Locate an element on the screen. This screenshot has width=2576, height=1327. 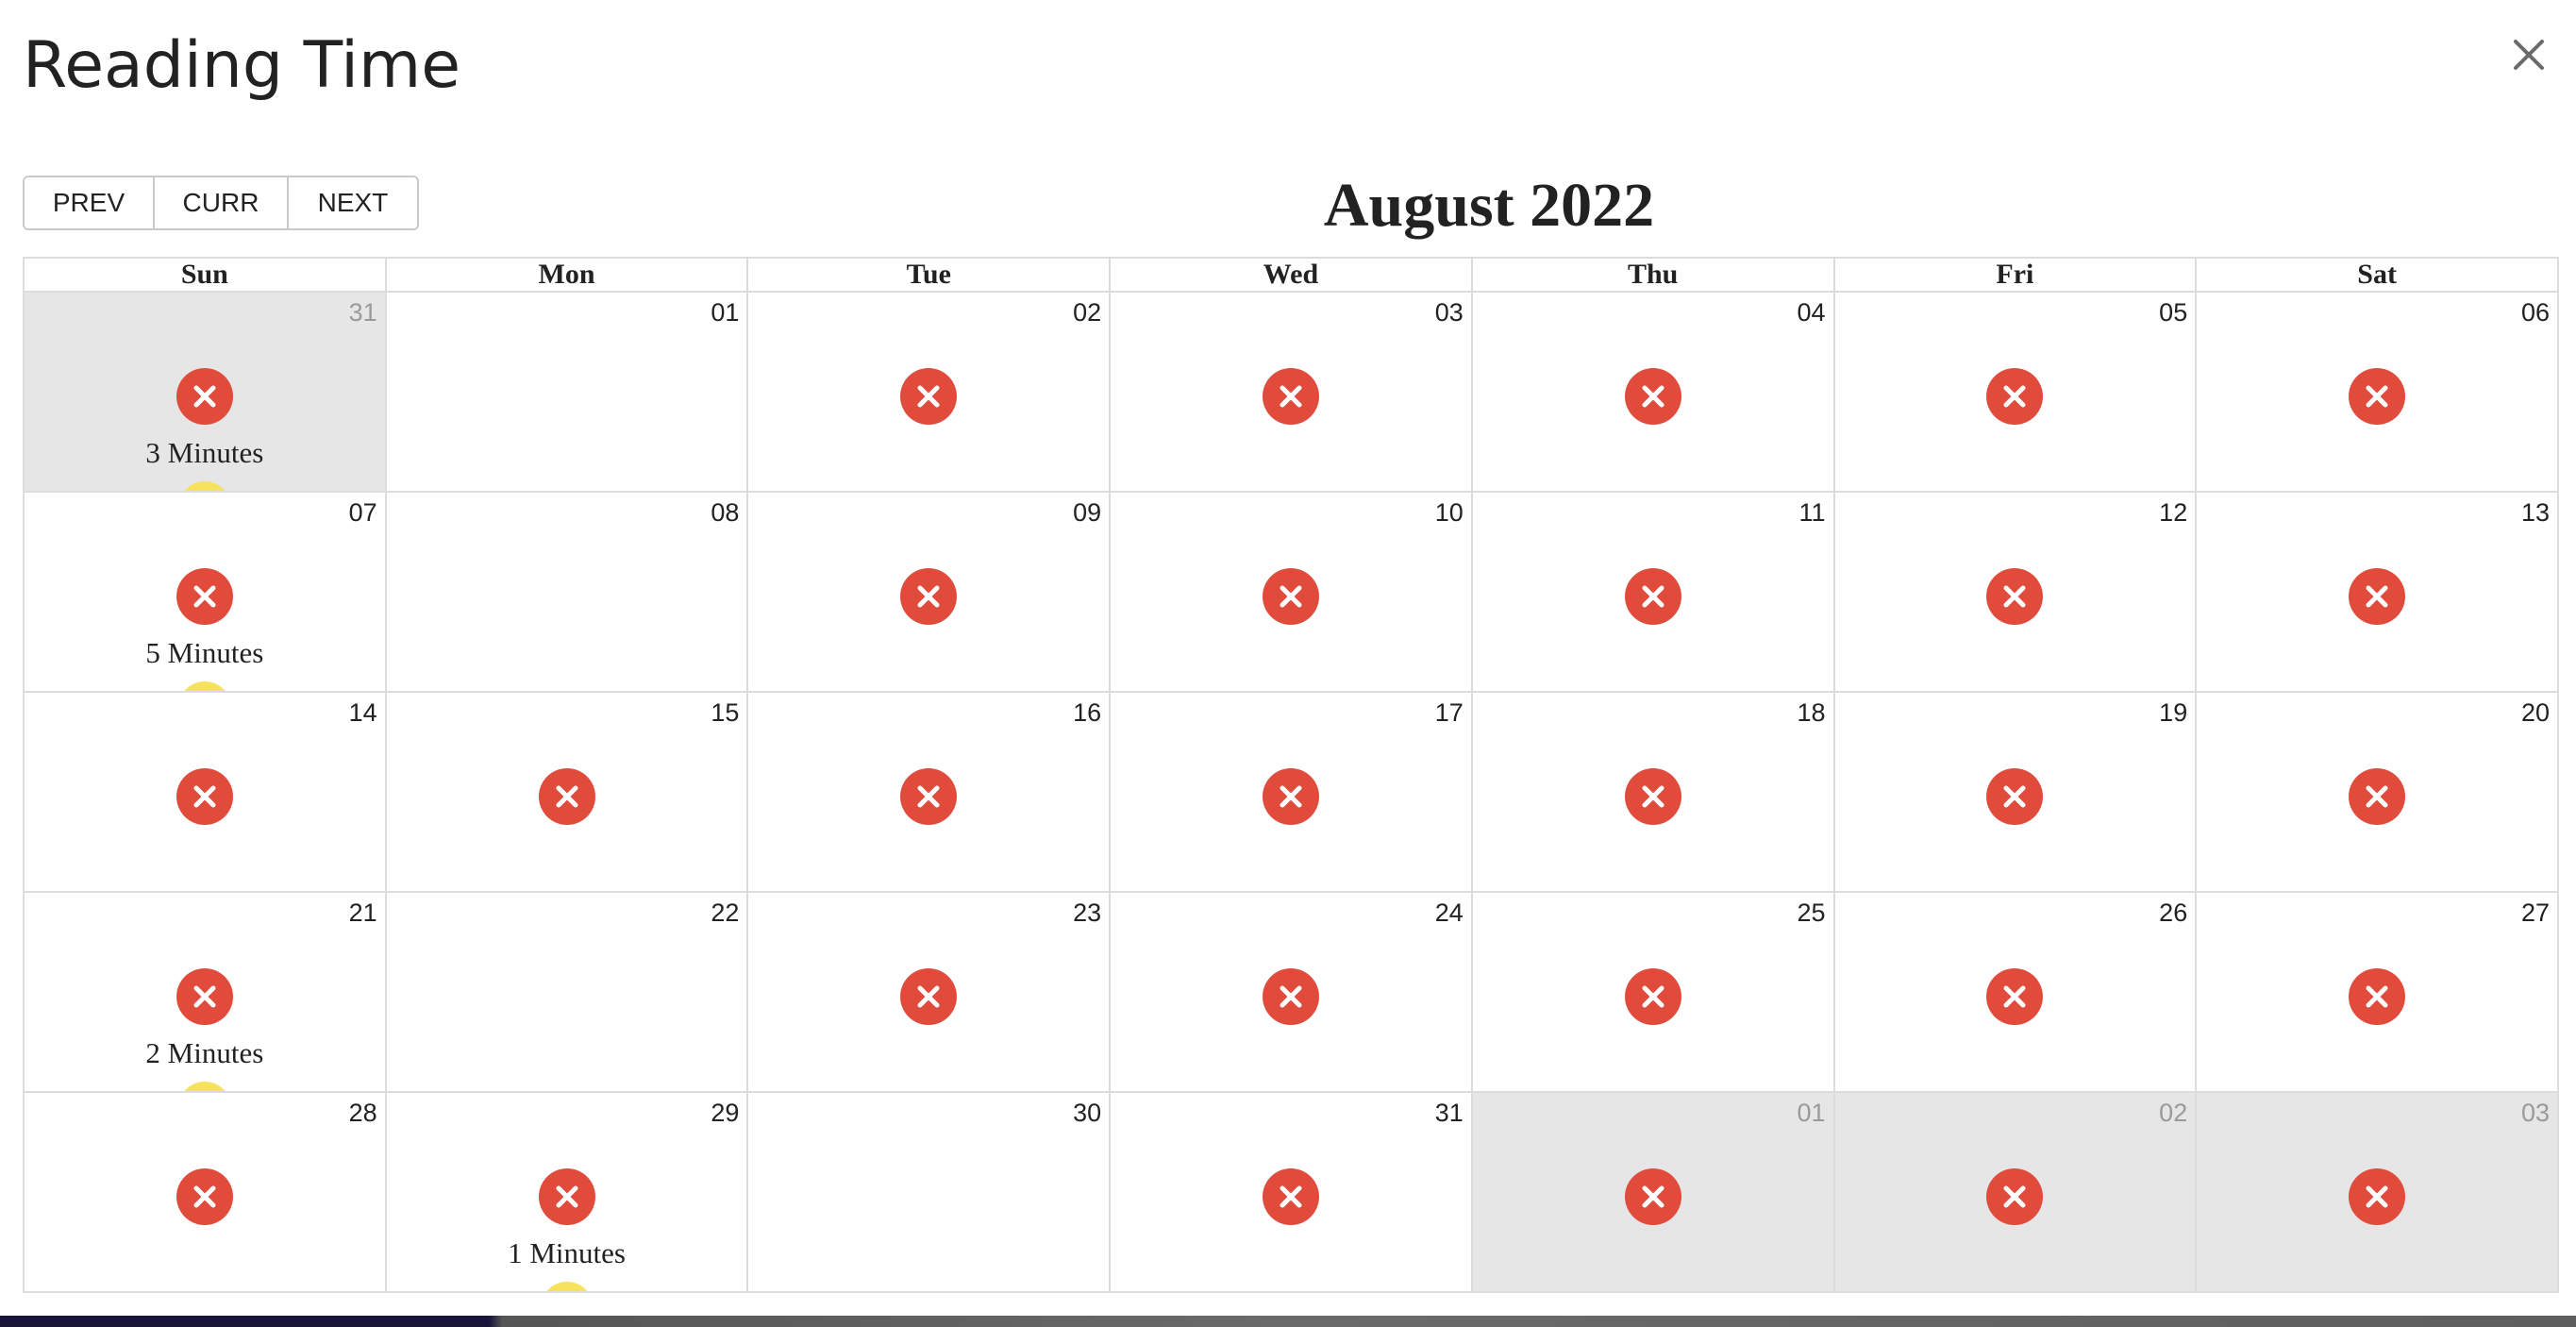
weekday-header: Mon is located at coordinates (566, 275).